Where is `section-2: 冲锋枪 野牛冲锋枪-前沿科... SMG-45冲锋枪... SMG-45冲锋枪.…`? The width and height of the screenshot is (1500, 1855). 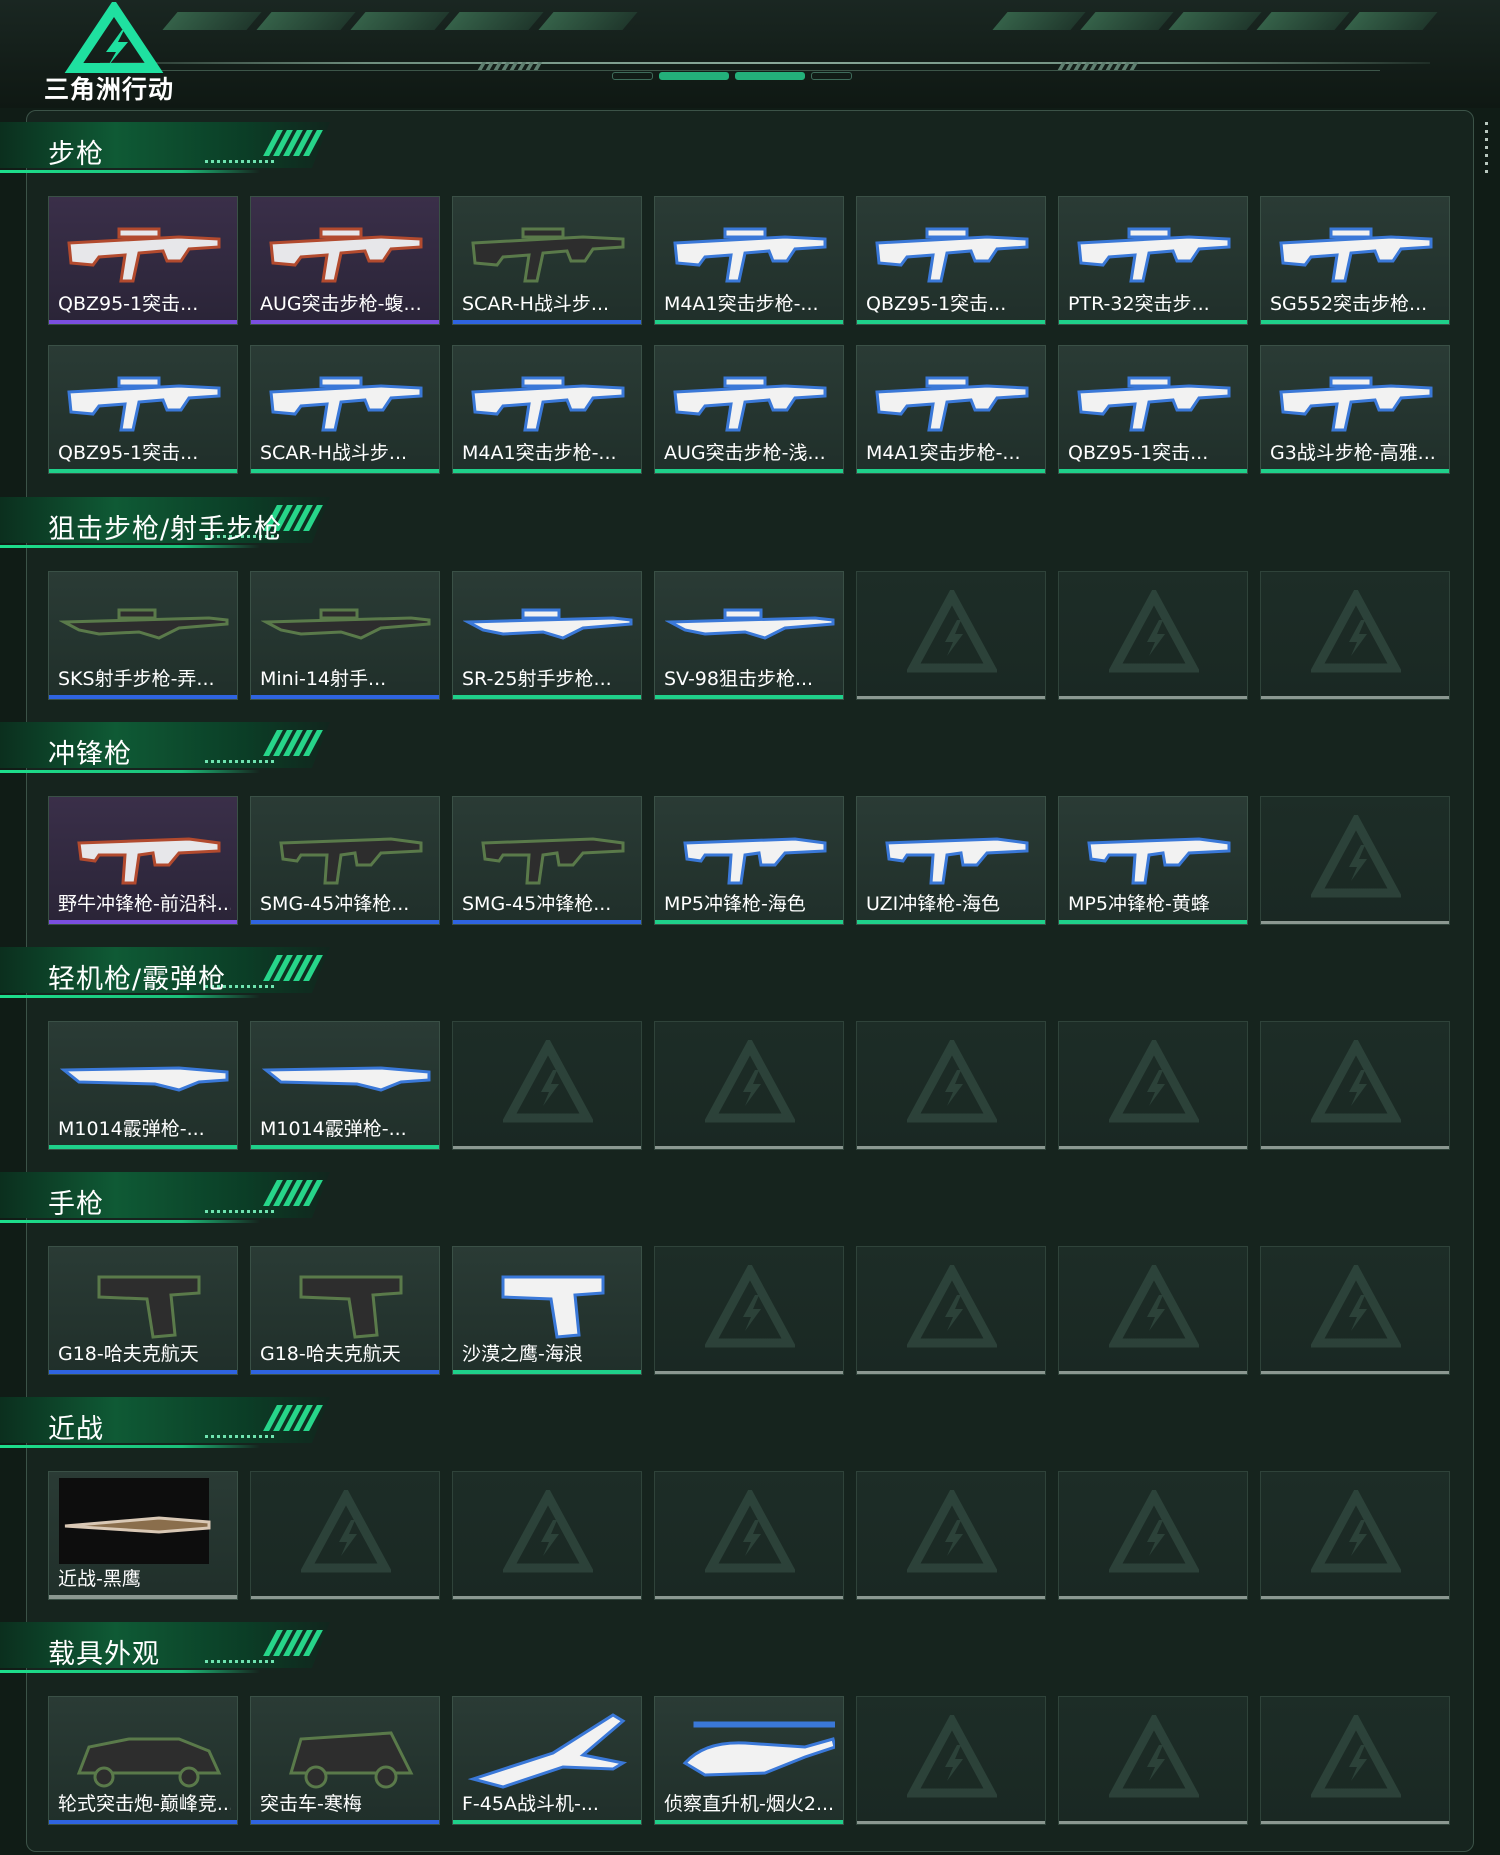 section-2: 冲锋枪 野牛冲锋枪-前沿科... SMG-45冲锋枪... SMG-45冲锋枪.… is located at coordinates (750, 822).